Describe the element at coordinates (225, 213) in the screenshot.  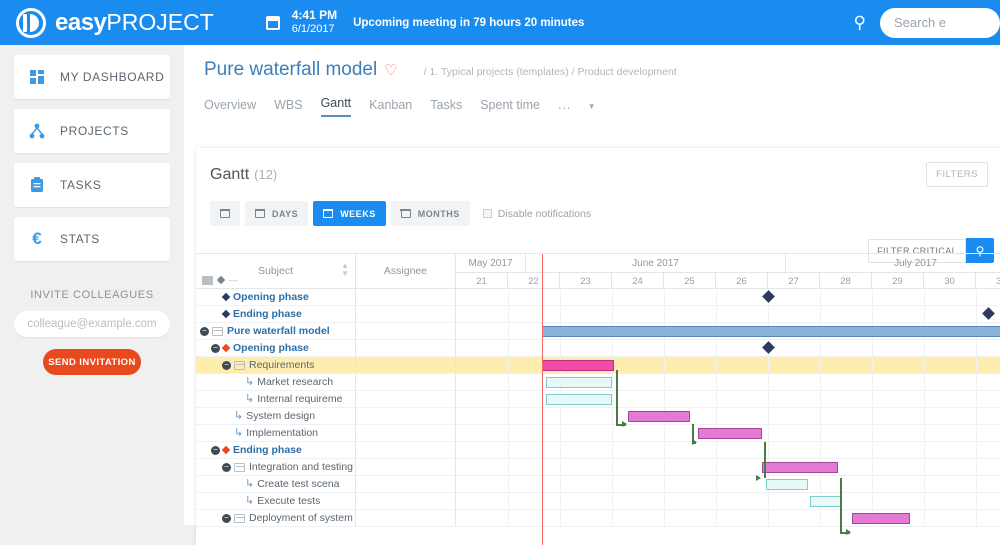
I see `zoom-calendar-button` at that location.